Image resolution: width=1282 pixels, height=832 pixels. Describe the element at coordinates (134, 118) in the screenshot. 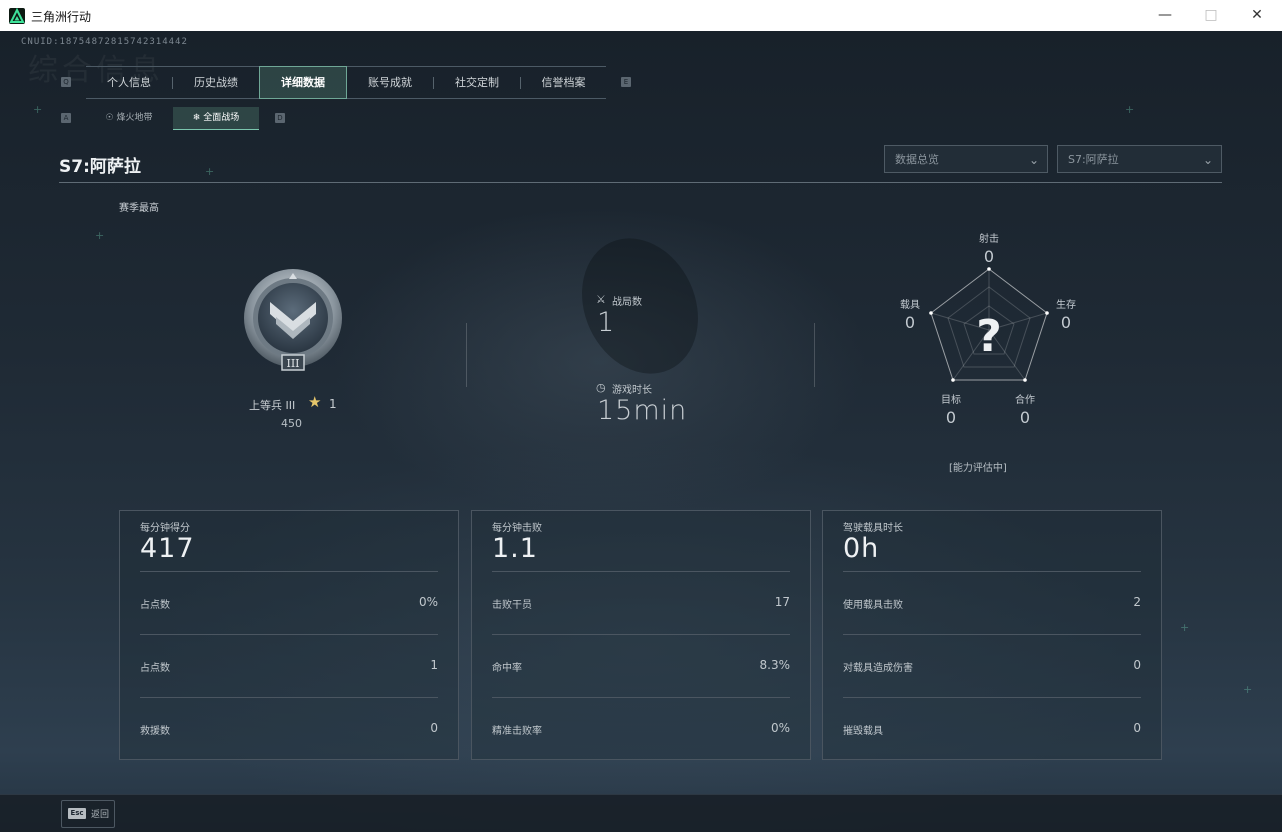

I see `subtab-fire-zone-label: 烽火地带` at that location.